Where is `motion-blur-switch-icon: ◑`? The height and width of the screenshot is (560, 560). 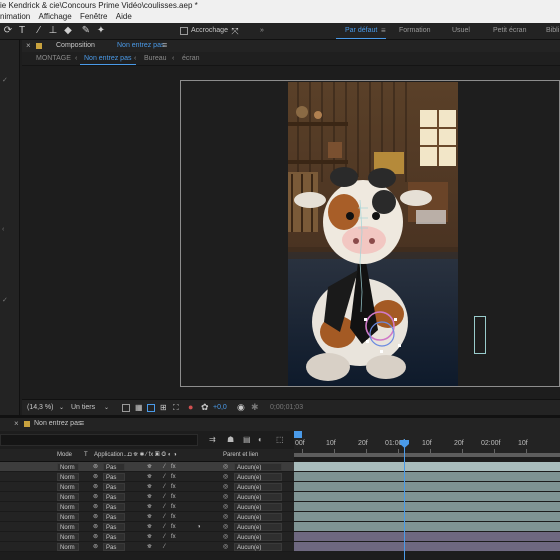
motion-blur-switch-icon: ◑ is located at coordinates (199, 527).